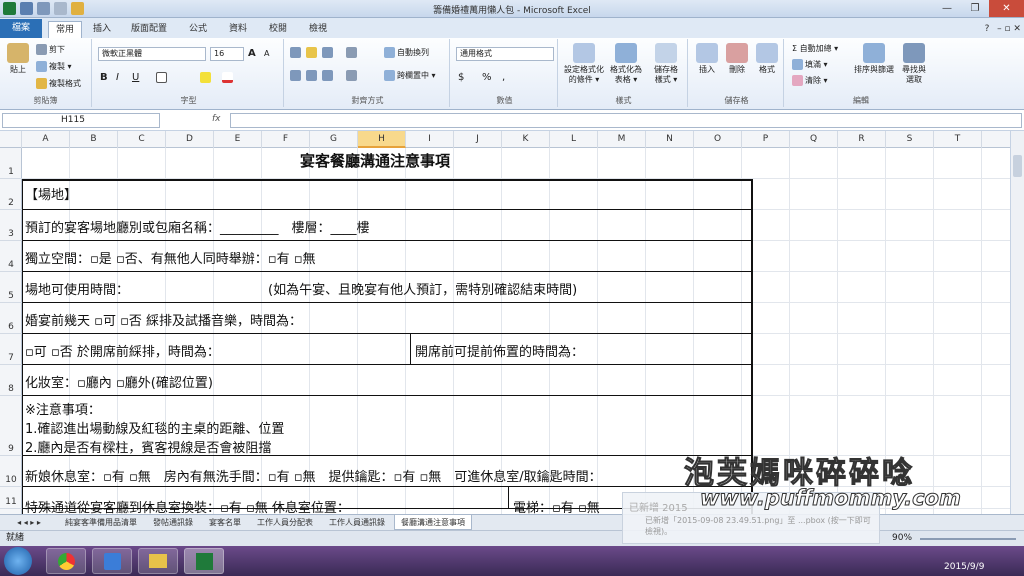  What do you see at coordinates (422, 288) in the screenshot?
I see `cell-r5-note: (如為午宴、且晚宴有他人預訂，需特別確認結束時間)` at bounding box center [422, 288].